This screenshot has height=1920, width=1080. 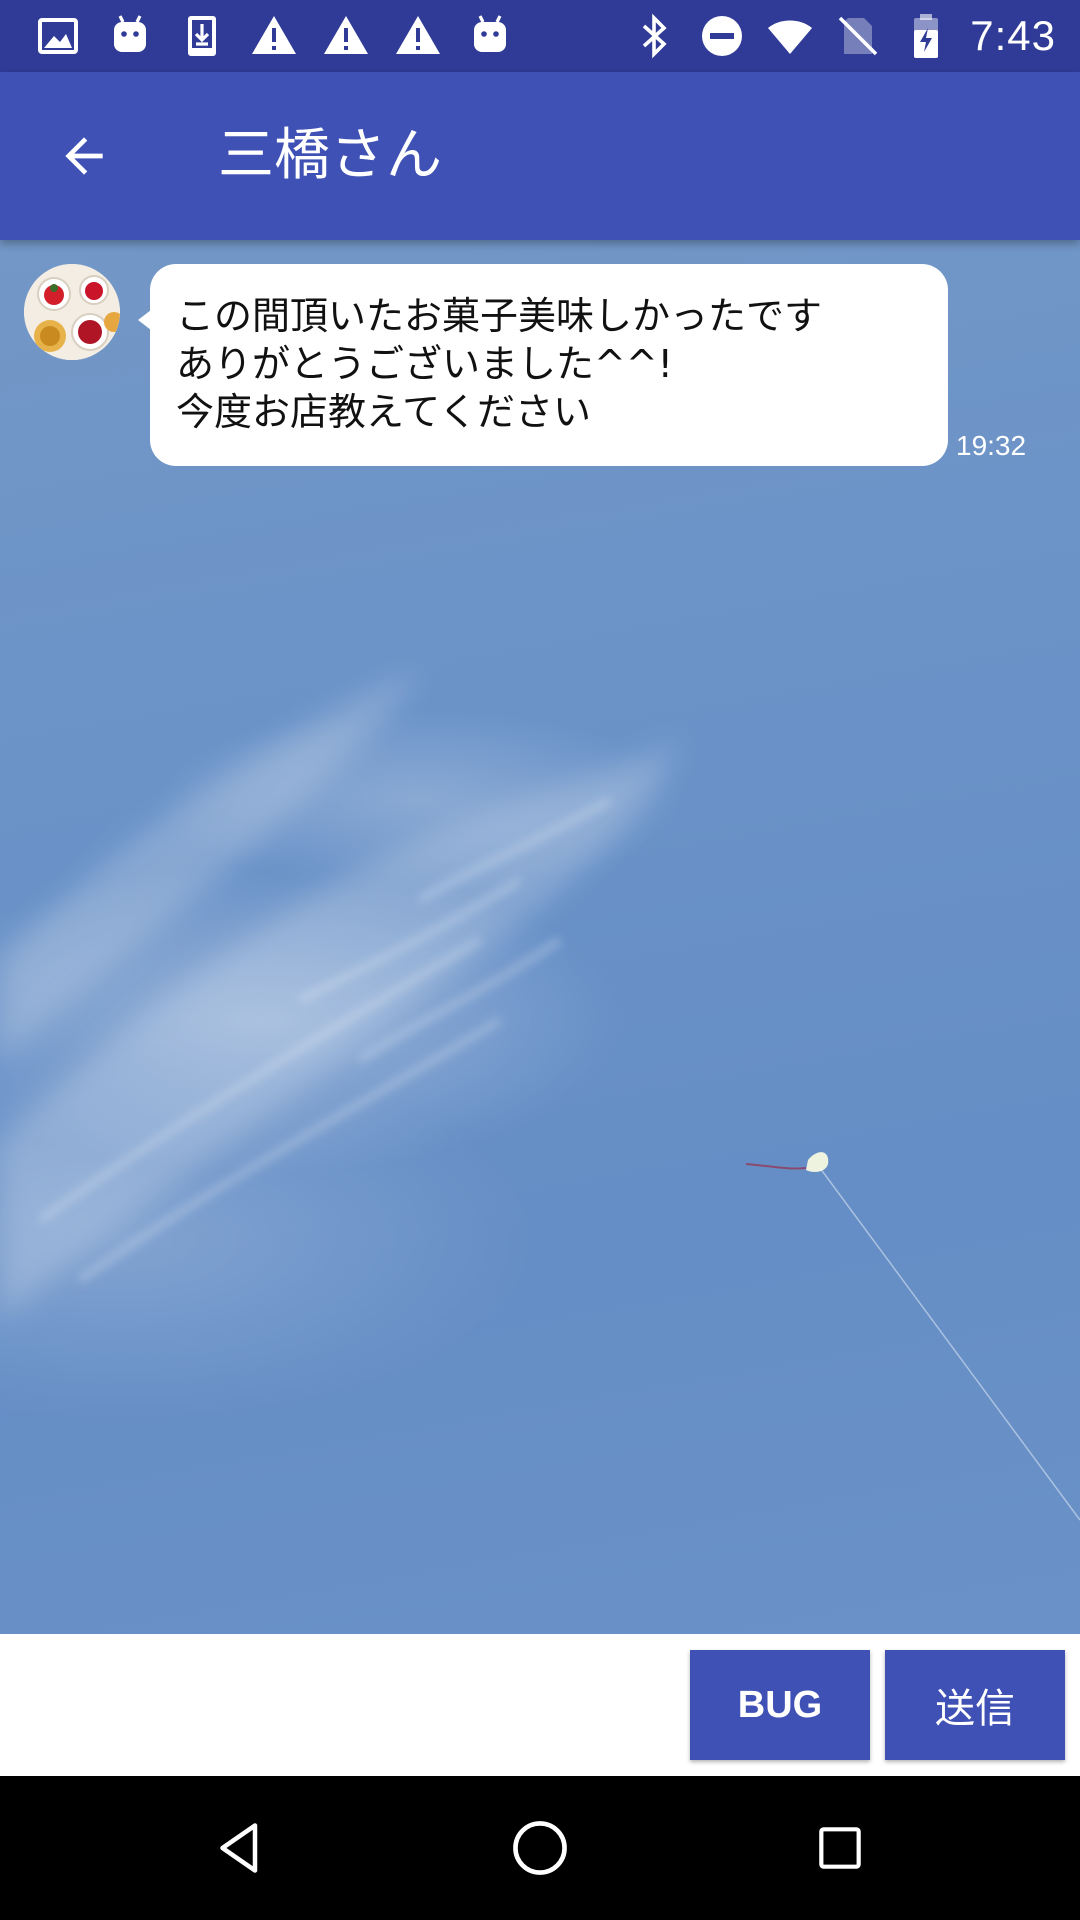 I want to click on avatar, so click(x=72, y=312).